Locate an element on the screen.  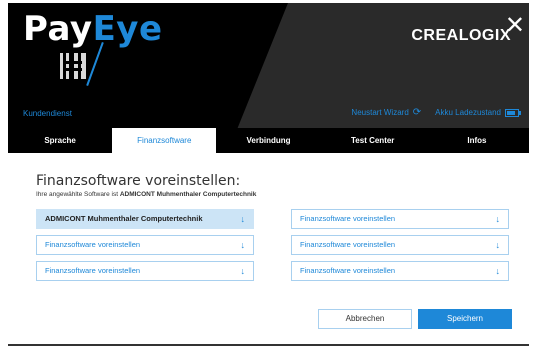
subtitle-value: ADMICONT Muhmenthaler Computertechnik is located at coordinates (188, 194).